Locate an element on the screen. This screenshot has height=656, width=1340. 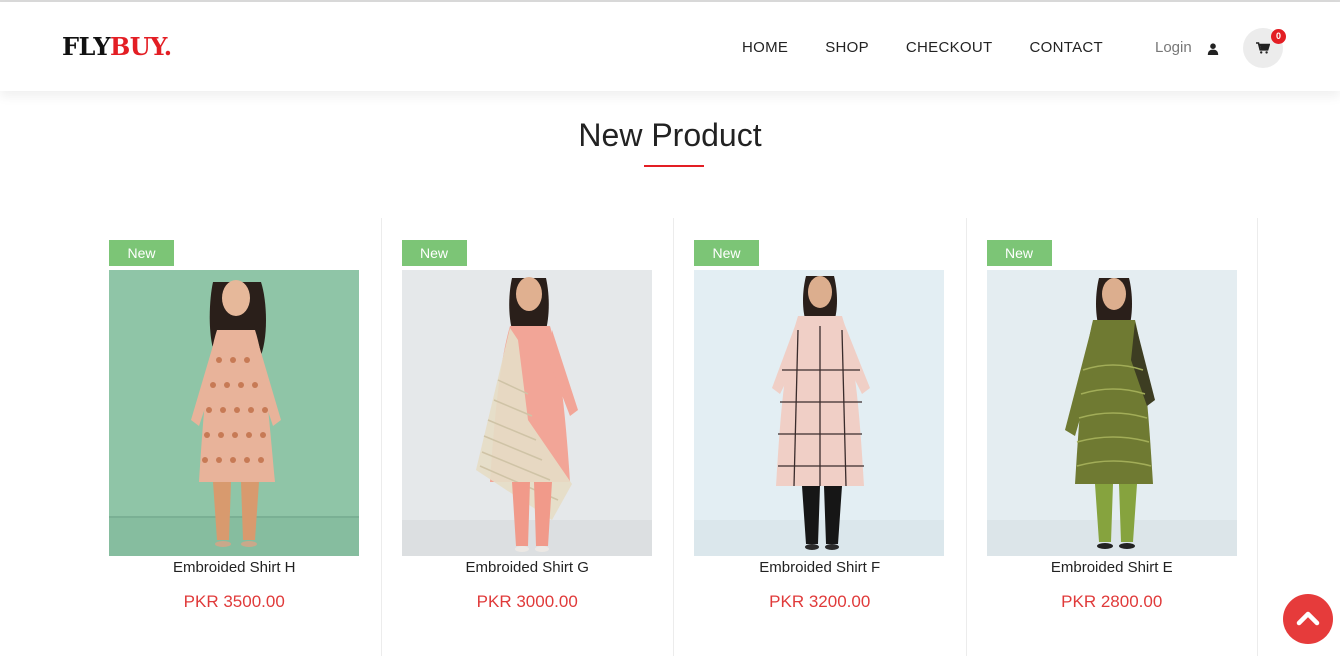
product-card: New Embroided Shirt H PKR 3500.00 is located at coordinates (234, 437).